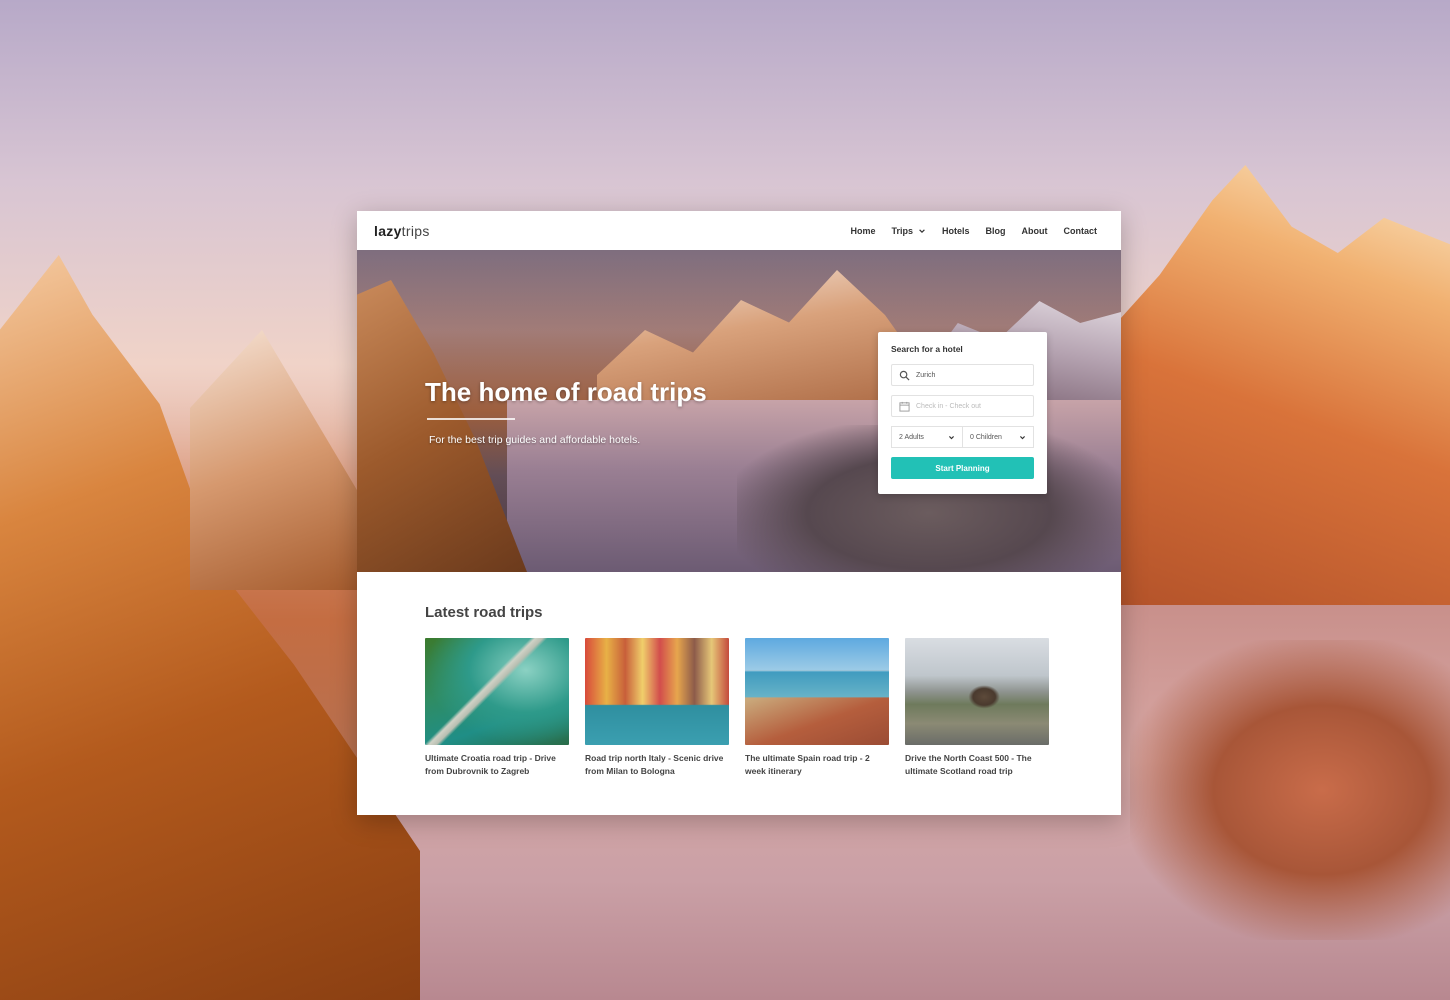 The image size is (1450, 1000). Describe the element at coordinates (927, 349) in the screenshot. I see `search-title: Search for a hotel` at that location.